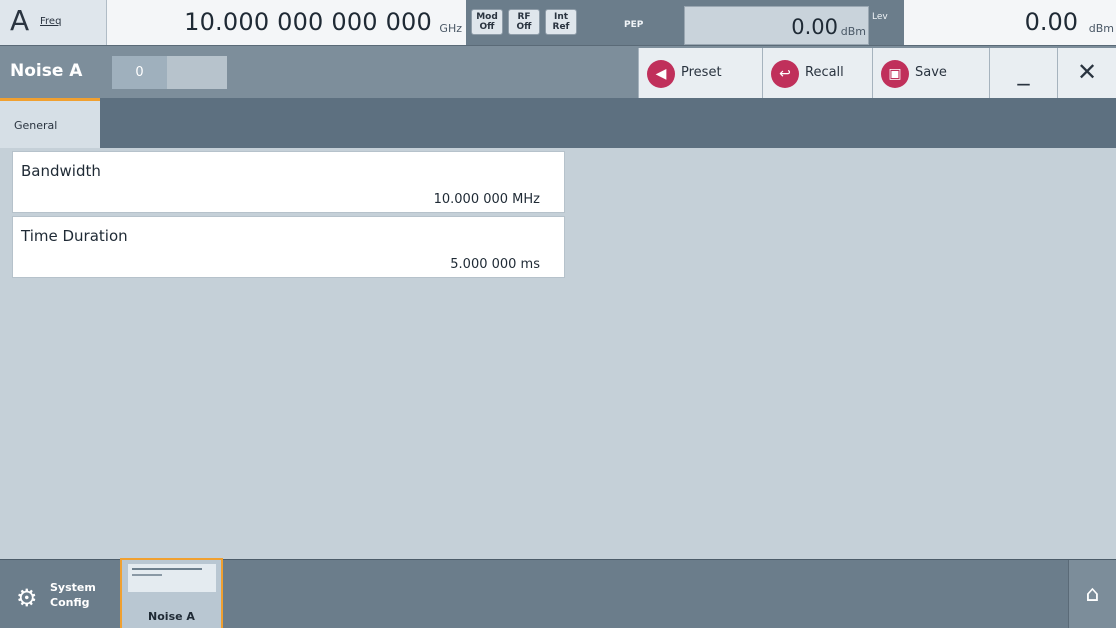  Describe the element at coordinates (776, 25) in the screenshot. I see `pep-field: 0.00 dBm` at that location.